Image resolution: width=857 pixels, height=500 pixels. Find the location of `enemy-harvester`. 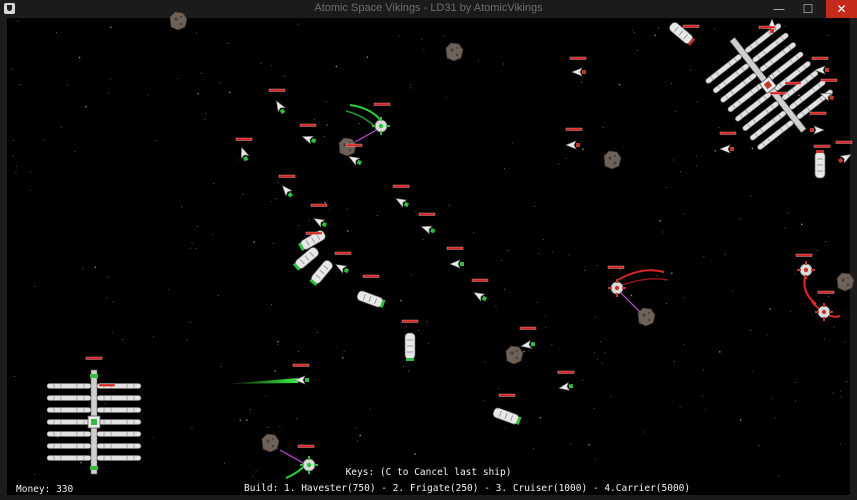

enemy-harvester is located at coordinates (824, 312).